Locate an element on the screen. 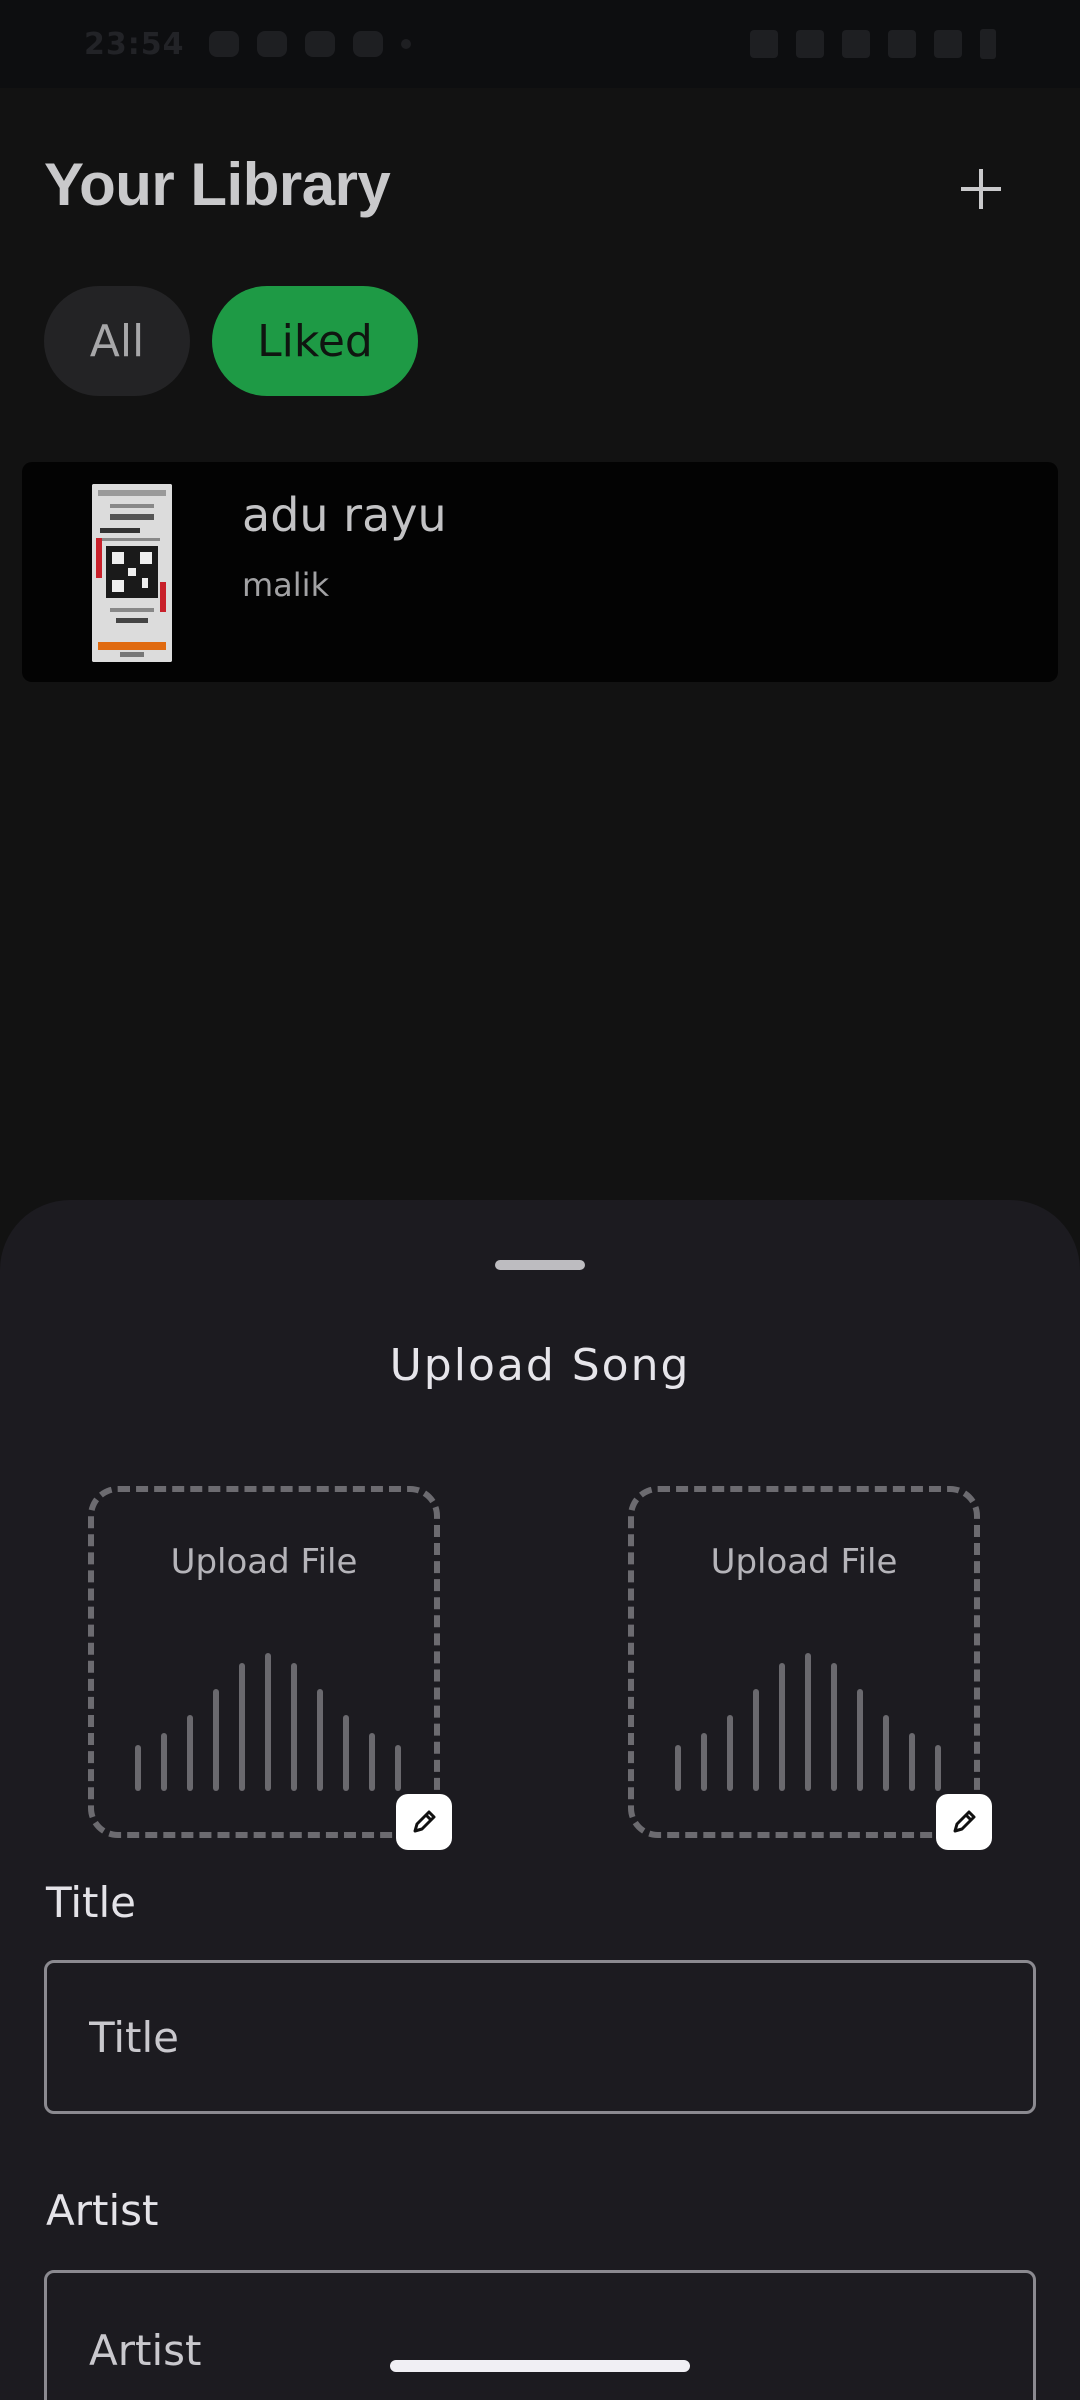  status-time: 23:54 is located at coordinates (134, 44).